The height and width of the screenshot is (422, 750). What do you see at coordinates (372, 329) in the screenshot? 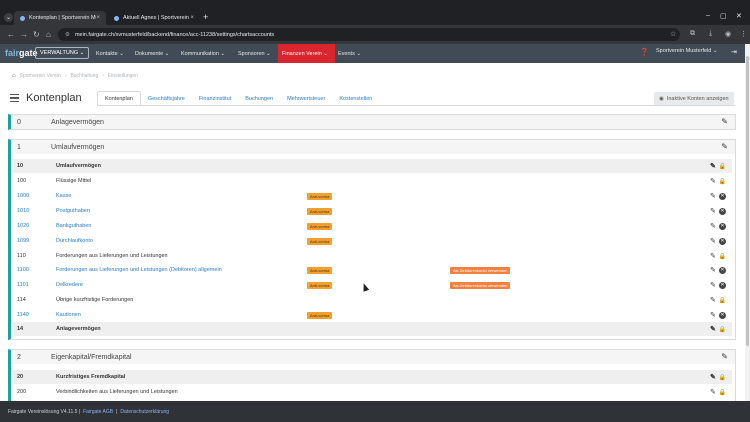
I see `account-group-row: 14 Anlagevermögen ✎ 🔒` at bounding box center [372, 329].